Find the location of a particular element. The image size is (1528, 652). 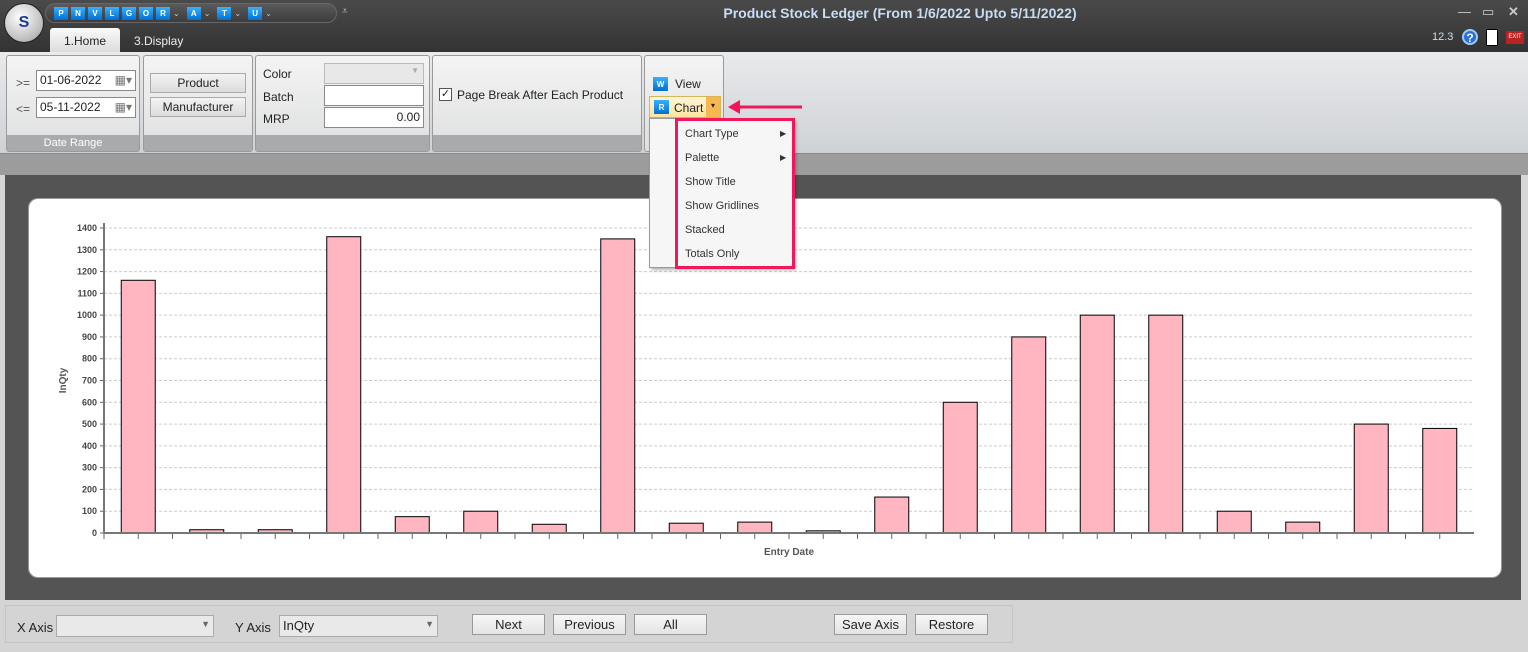

y-tick-label: 1100 is located at coordinates (87, 293).